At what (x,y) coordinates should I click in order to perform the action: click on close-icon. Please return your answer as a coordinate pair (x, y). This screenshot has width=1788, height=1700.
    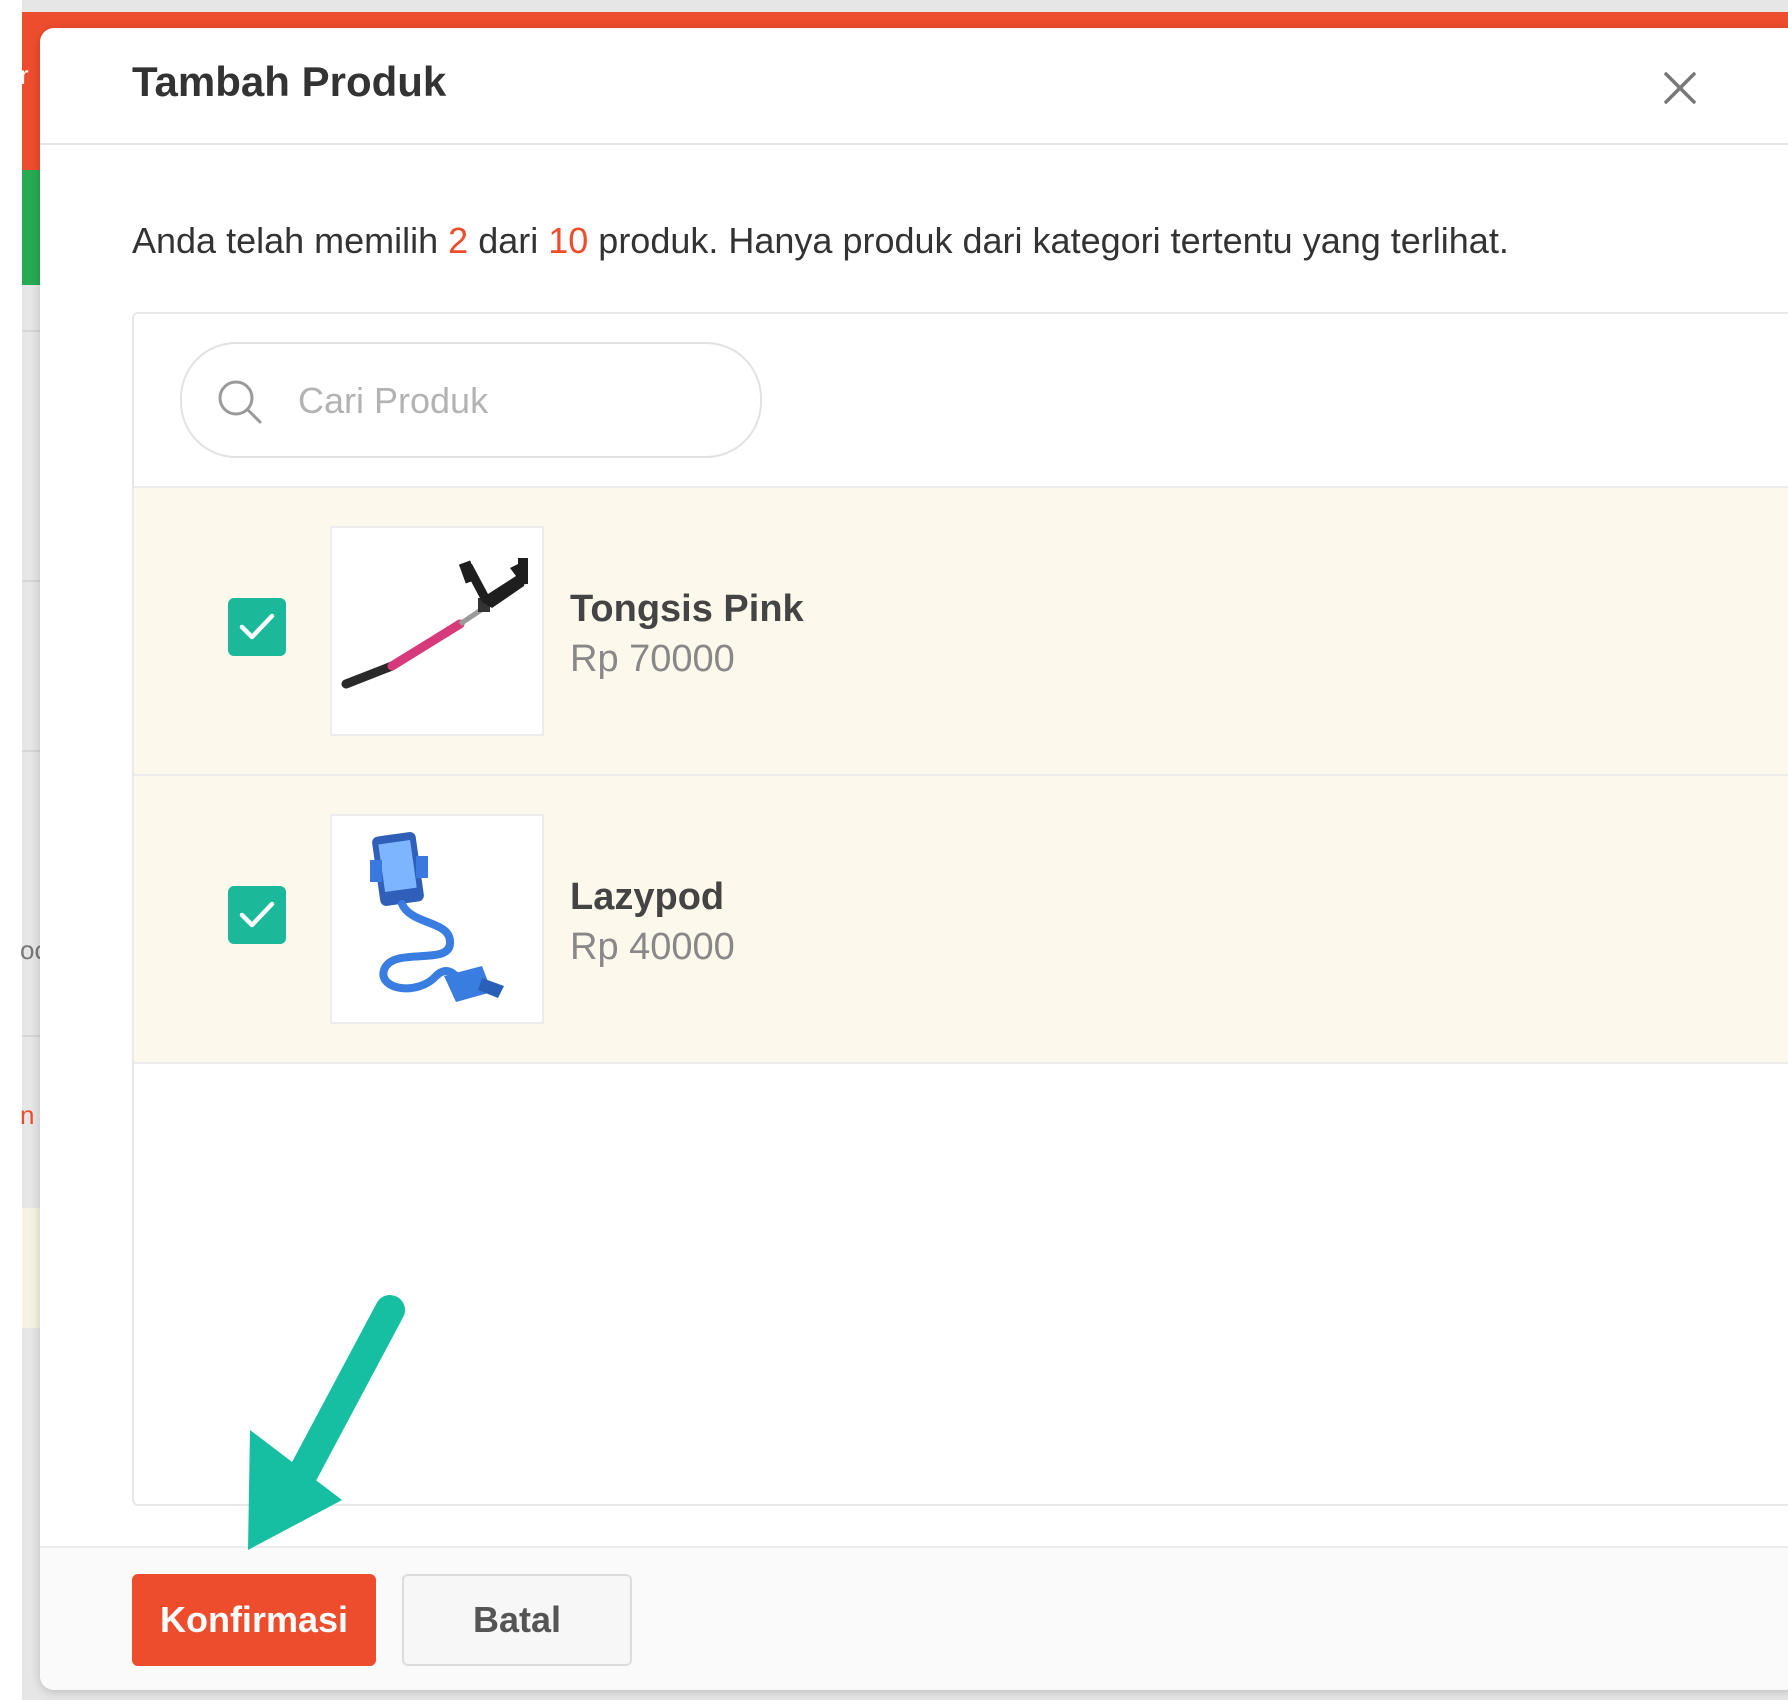
    Looking at the image, I should click on (1680, 88).